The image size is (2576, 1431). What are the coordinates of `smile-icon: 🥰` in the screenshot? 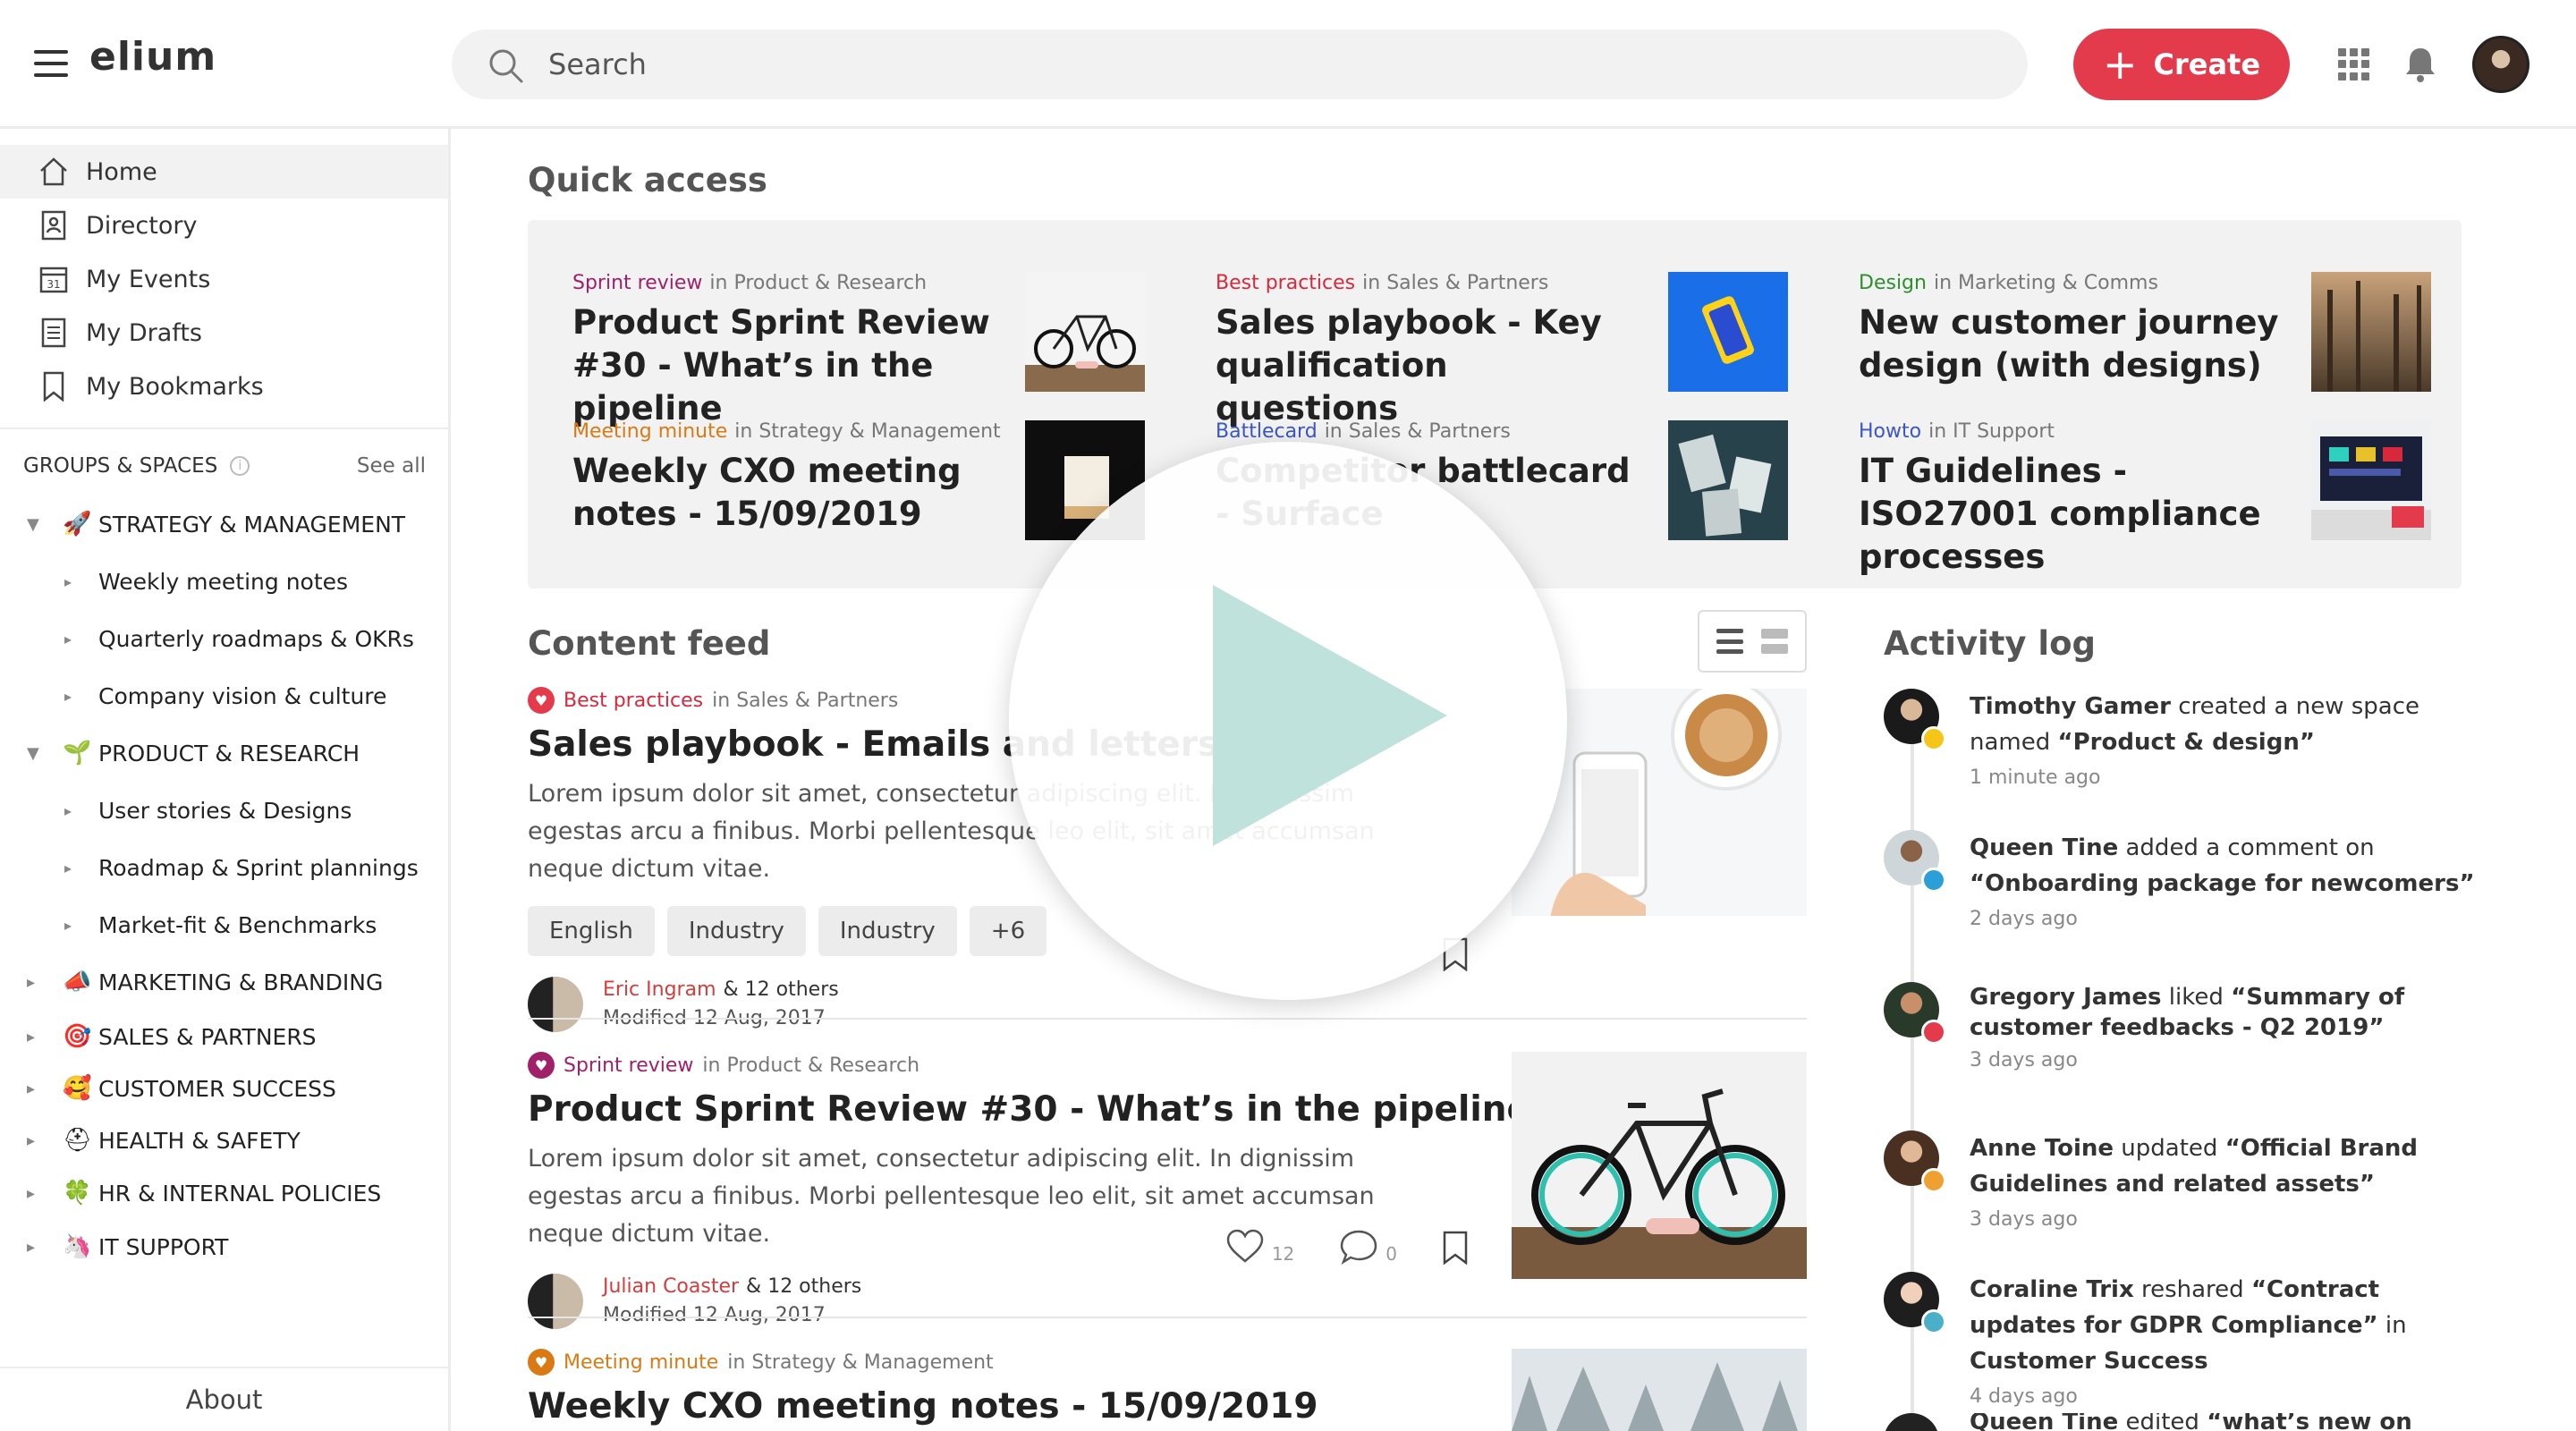 It's located at (77, 1088).